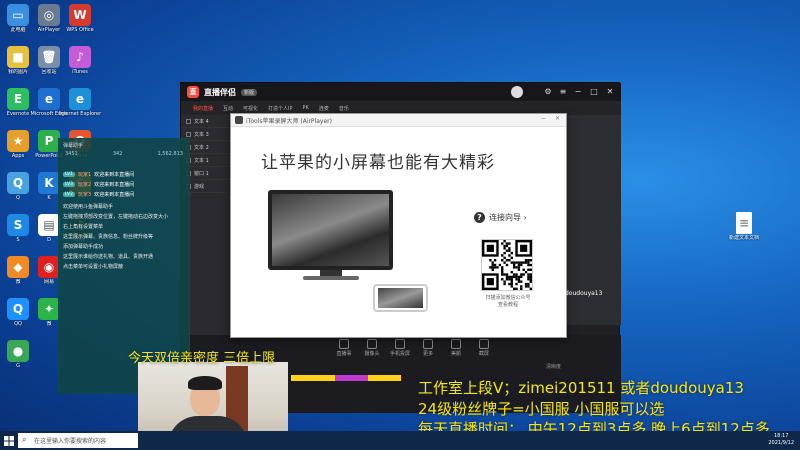 This screenshot has height=450, width=800. Describe the element at coordinates (80, 15) in the screenshot. I see `app-icon: W` at that location.